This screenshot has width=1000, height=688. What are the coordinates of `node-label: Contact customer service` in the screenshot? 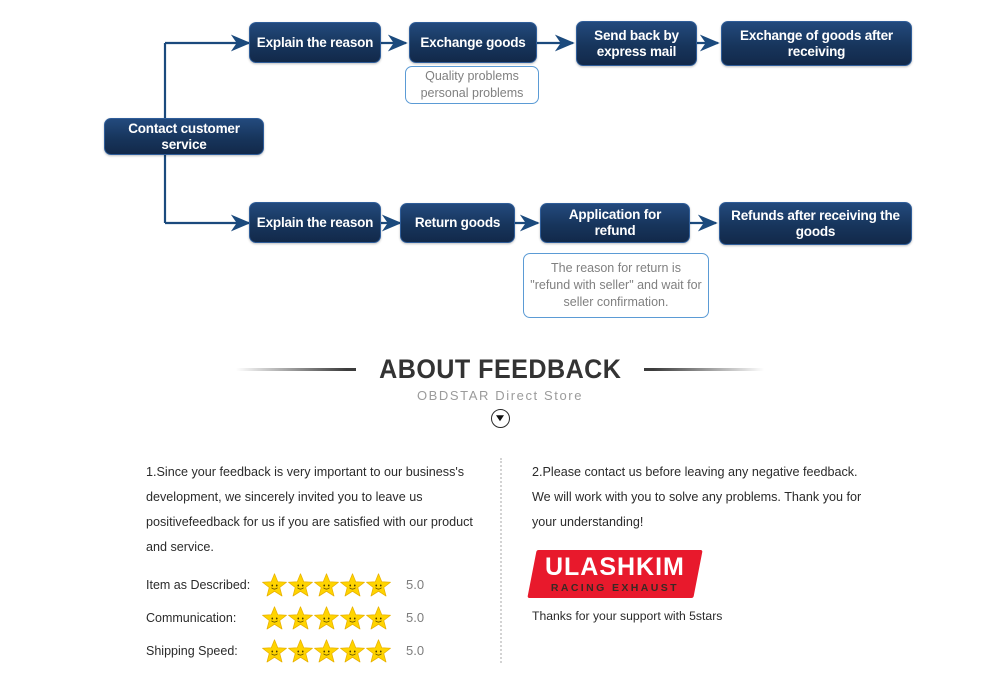 It's located at (184, 136).